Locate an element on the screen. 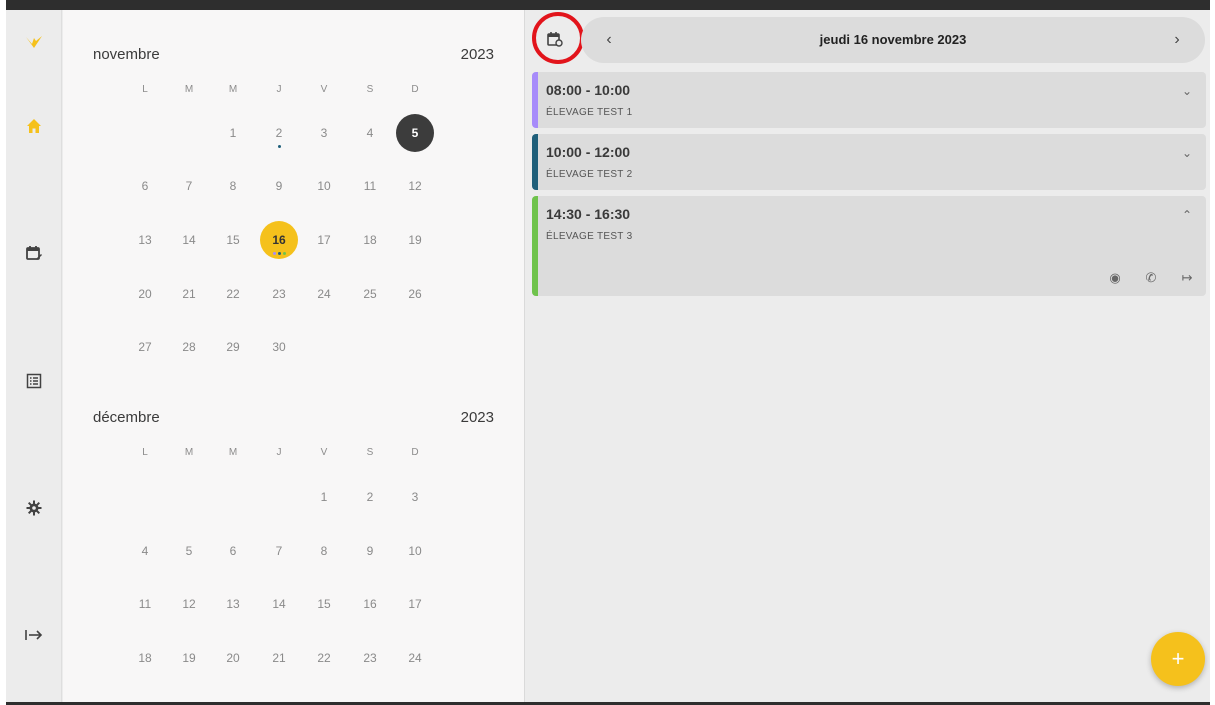 The height and width of the screenshot is (705, 1215). event-name: ÉLEVAGE TEST 3 is located at coordinates (589, 236).